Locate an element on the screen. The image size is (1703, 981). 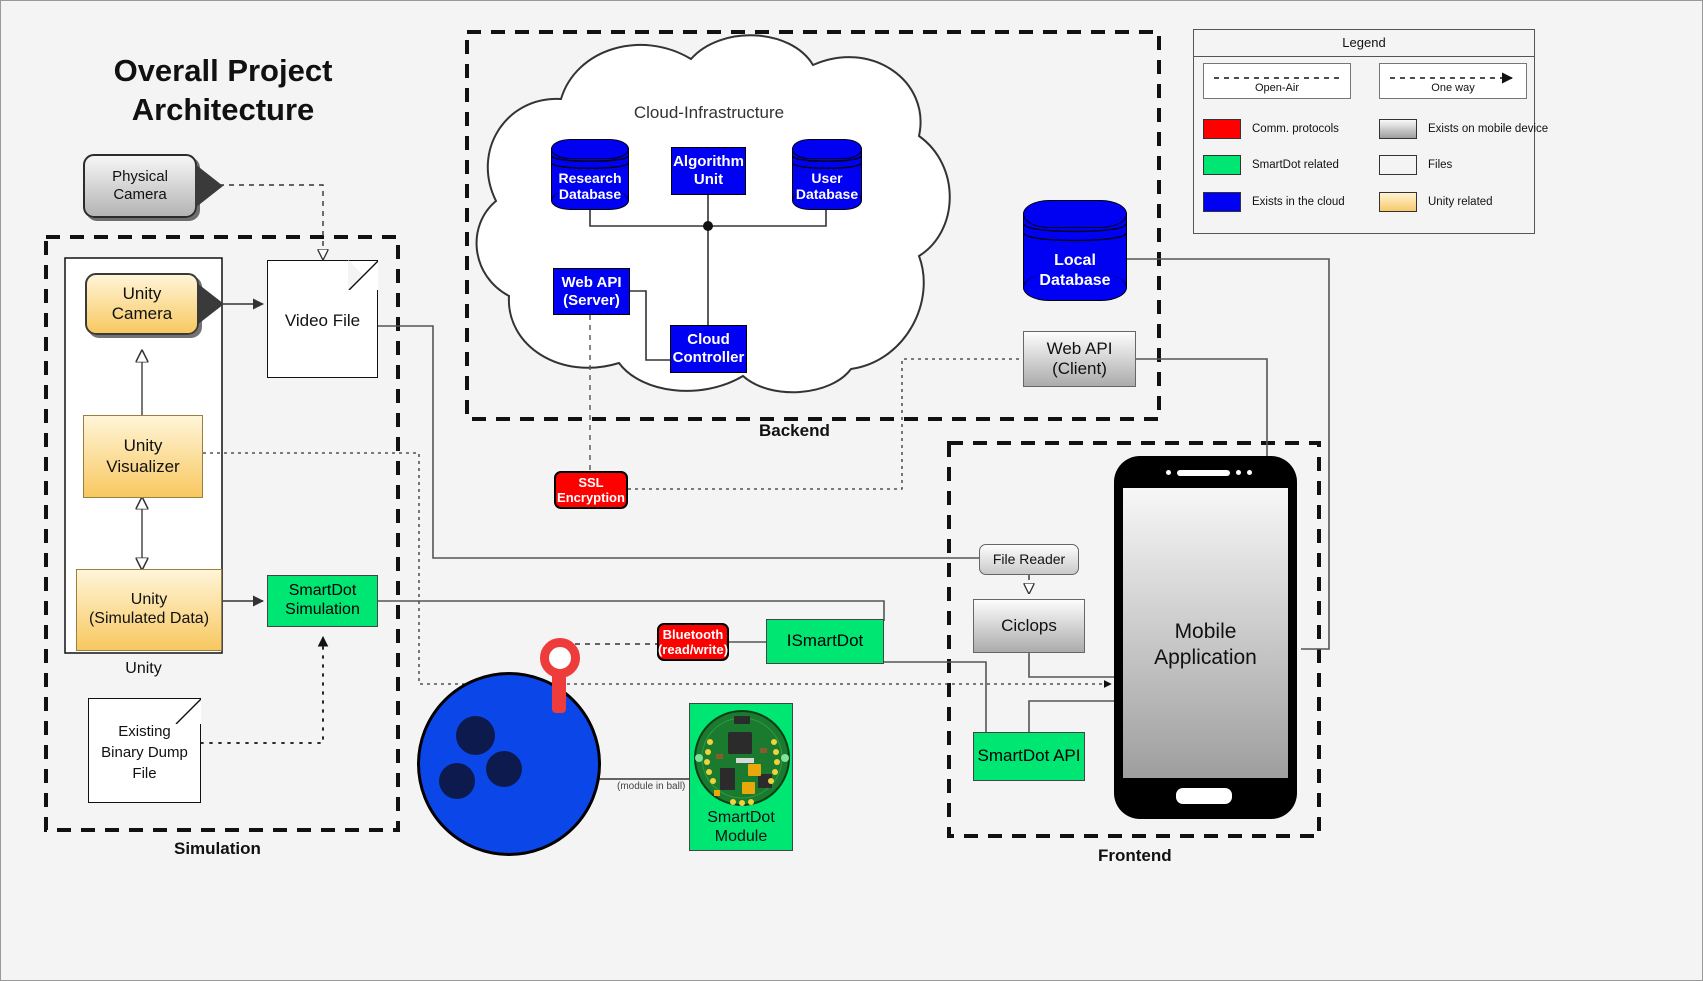
unity-camera-body: Unity Camera is located at coordinates (142, 304).